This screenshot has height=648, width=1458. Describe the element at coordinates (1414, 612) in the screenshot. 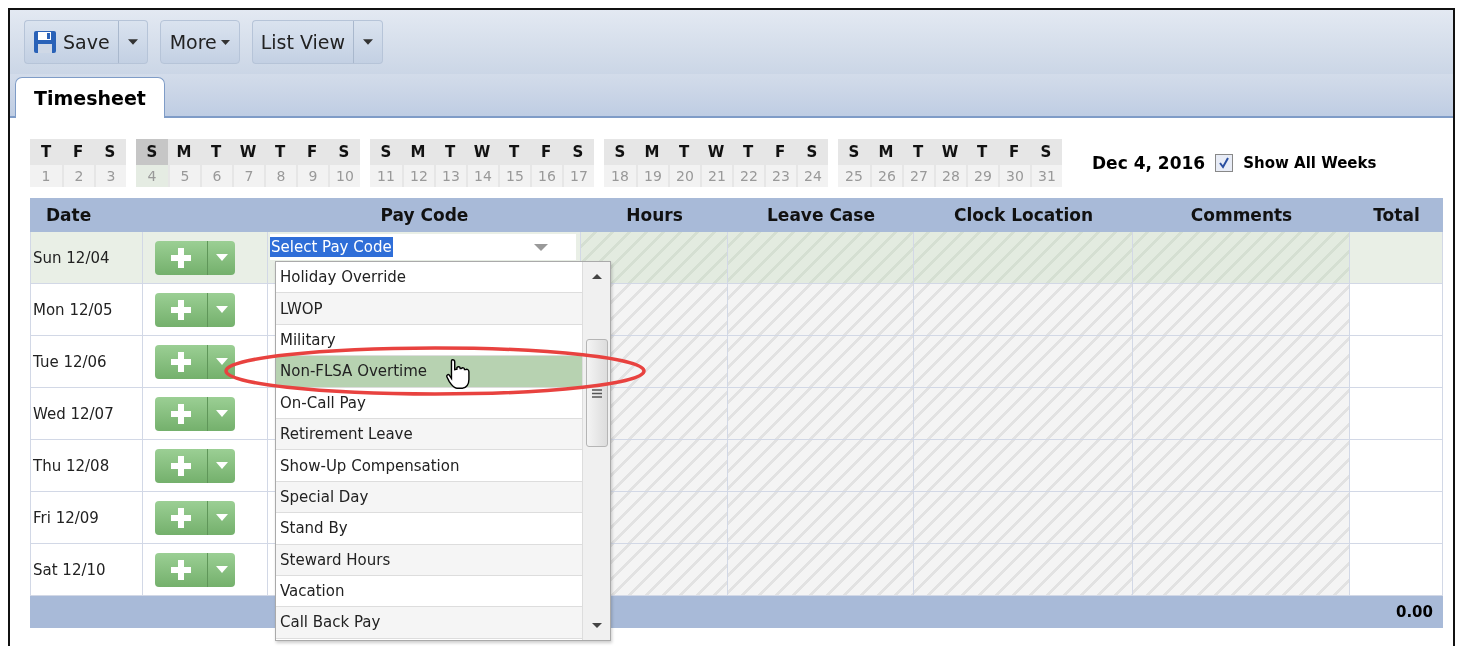

I see `total-value: 0.00` at that location.